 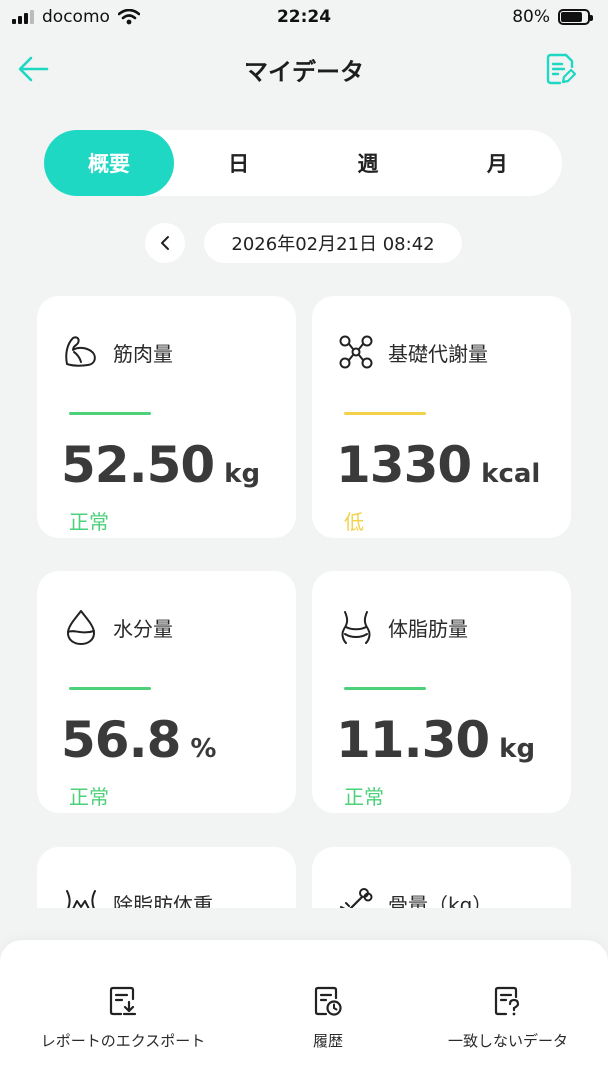 I want to click on metric-value: 52.50, so click(x=138, y=465).